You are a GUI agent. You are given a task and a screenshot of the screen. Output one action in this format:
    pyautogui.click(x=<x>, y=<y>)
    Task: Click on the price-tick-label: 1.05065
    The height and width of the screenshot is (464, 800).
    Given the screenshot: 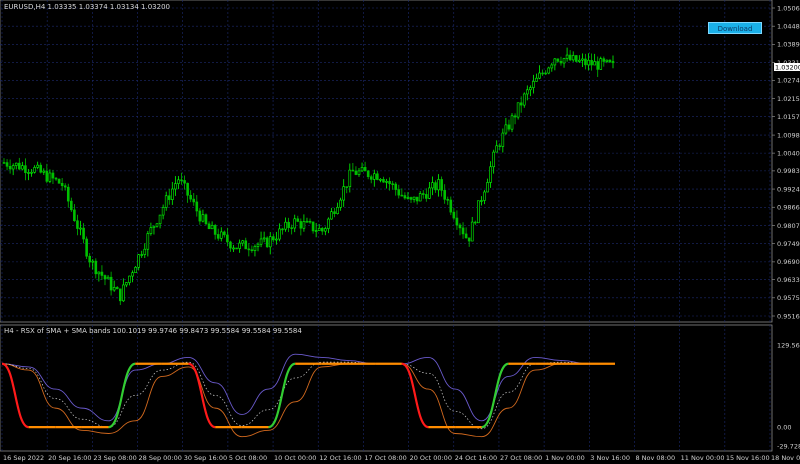 What is the action you would take?
    pyautogui.click(x=788, y=8)
    